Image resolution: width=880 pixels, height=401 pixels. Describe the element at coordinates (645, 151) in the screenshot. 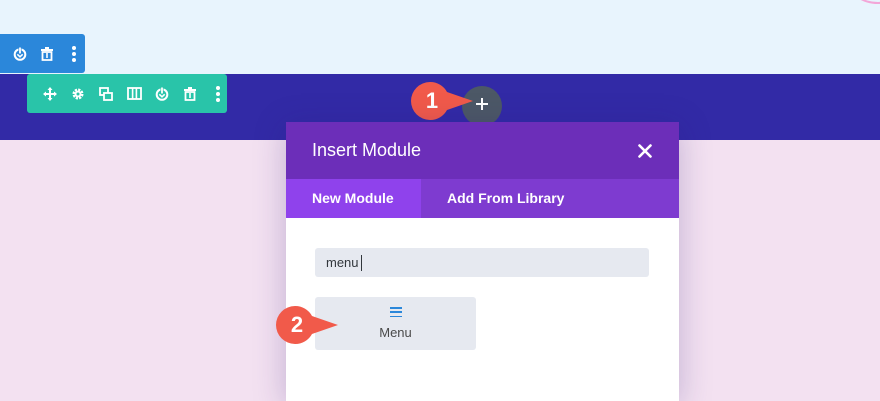

I see `close-icon` at that location.